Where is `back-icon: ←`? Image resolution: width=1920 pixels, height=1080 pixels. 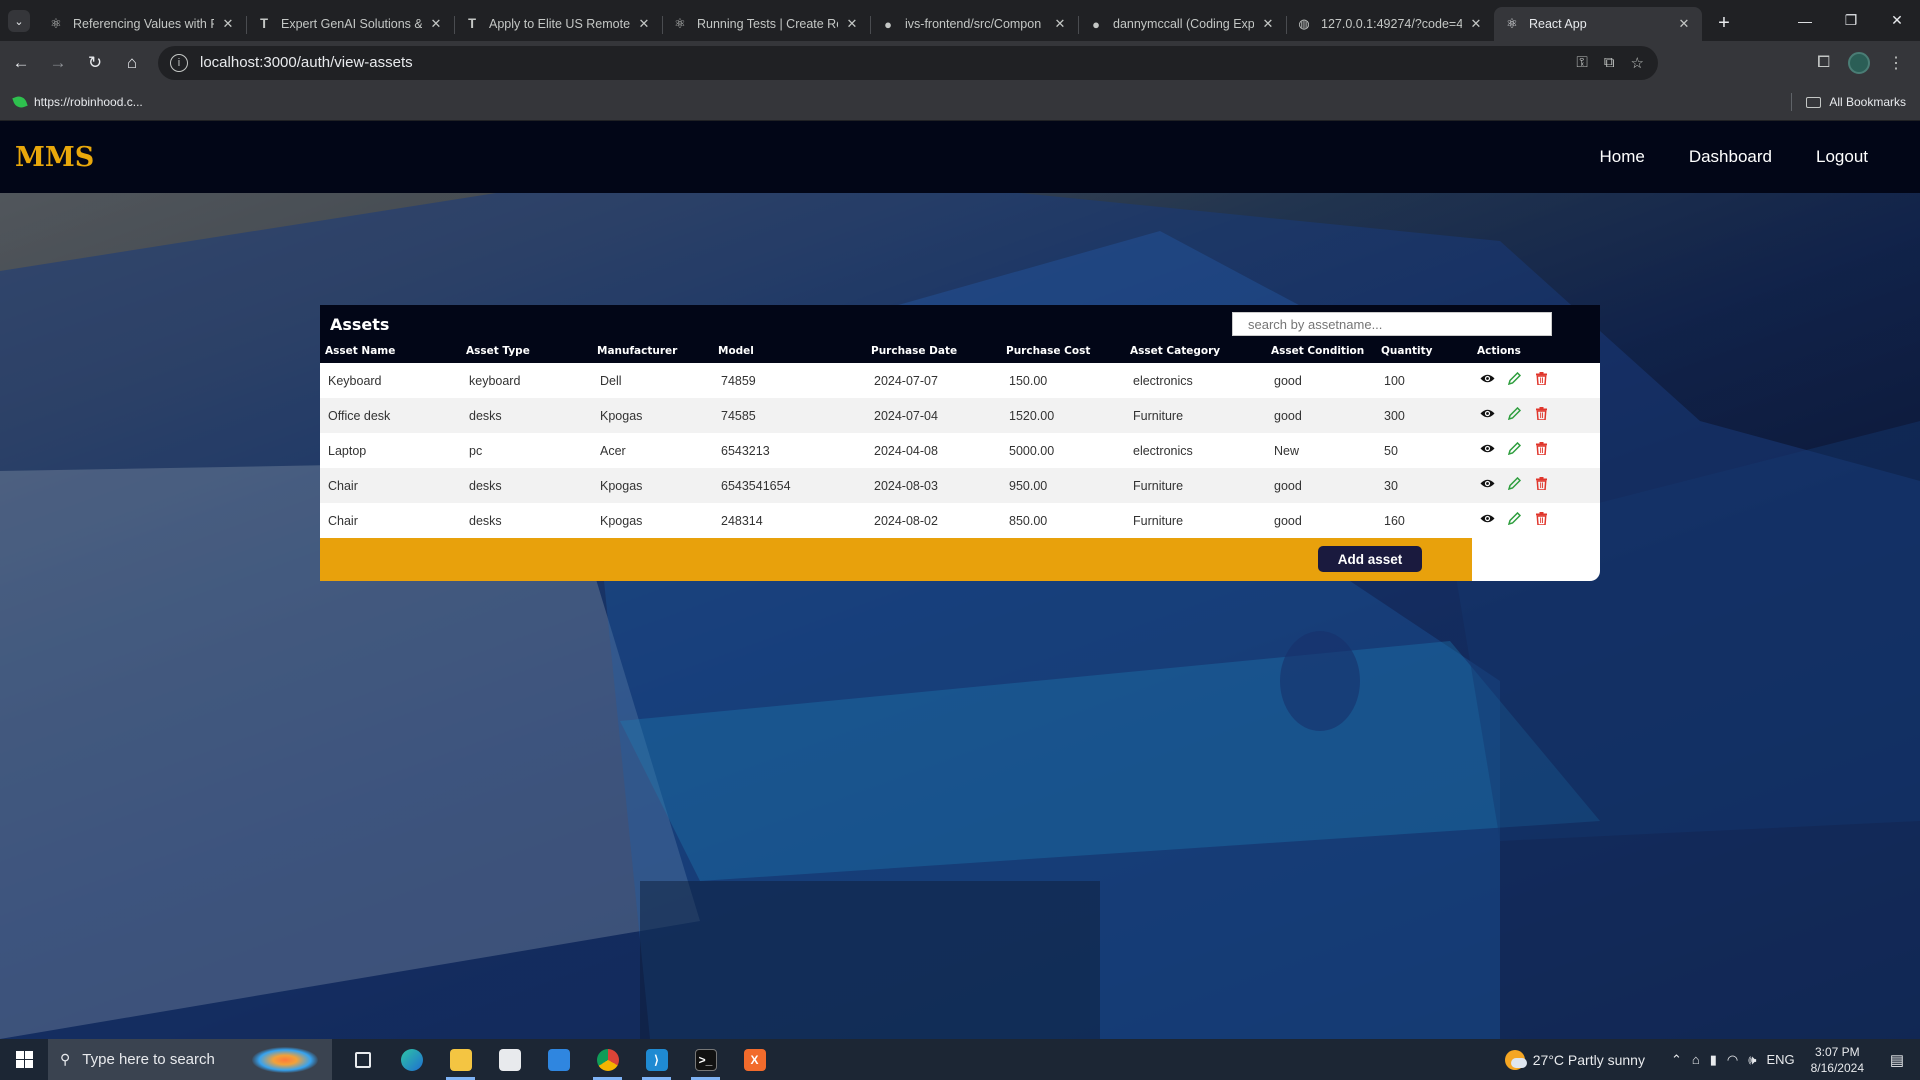 back-icon: ← is located at coordinates (21, 63).